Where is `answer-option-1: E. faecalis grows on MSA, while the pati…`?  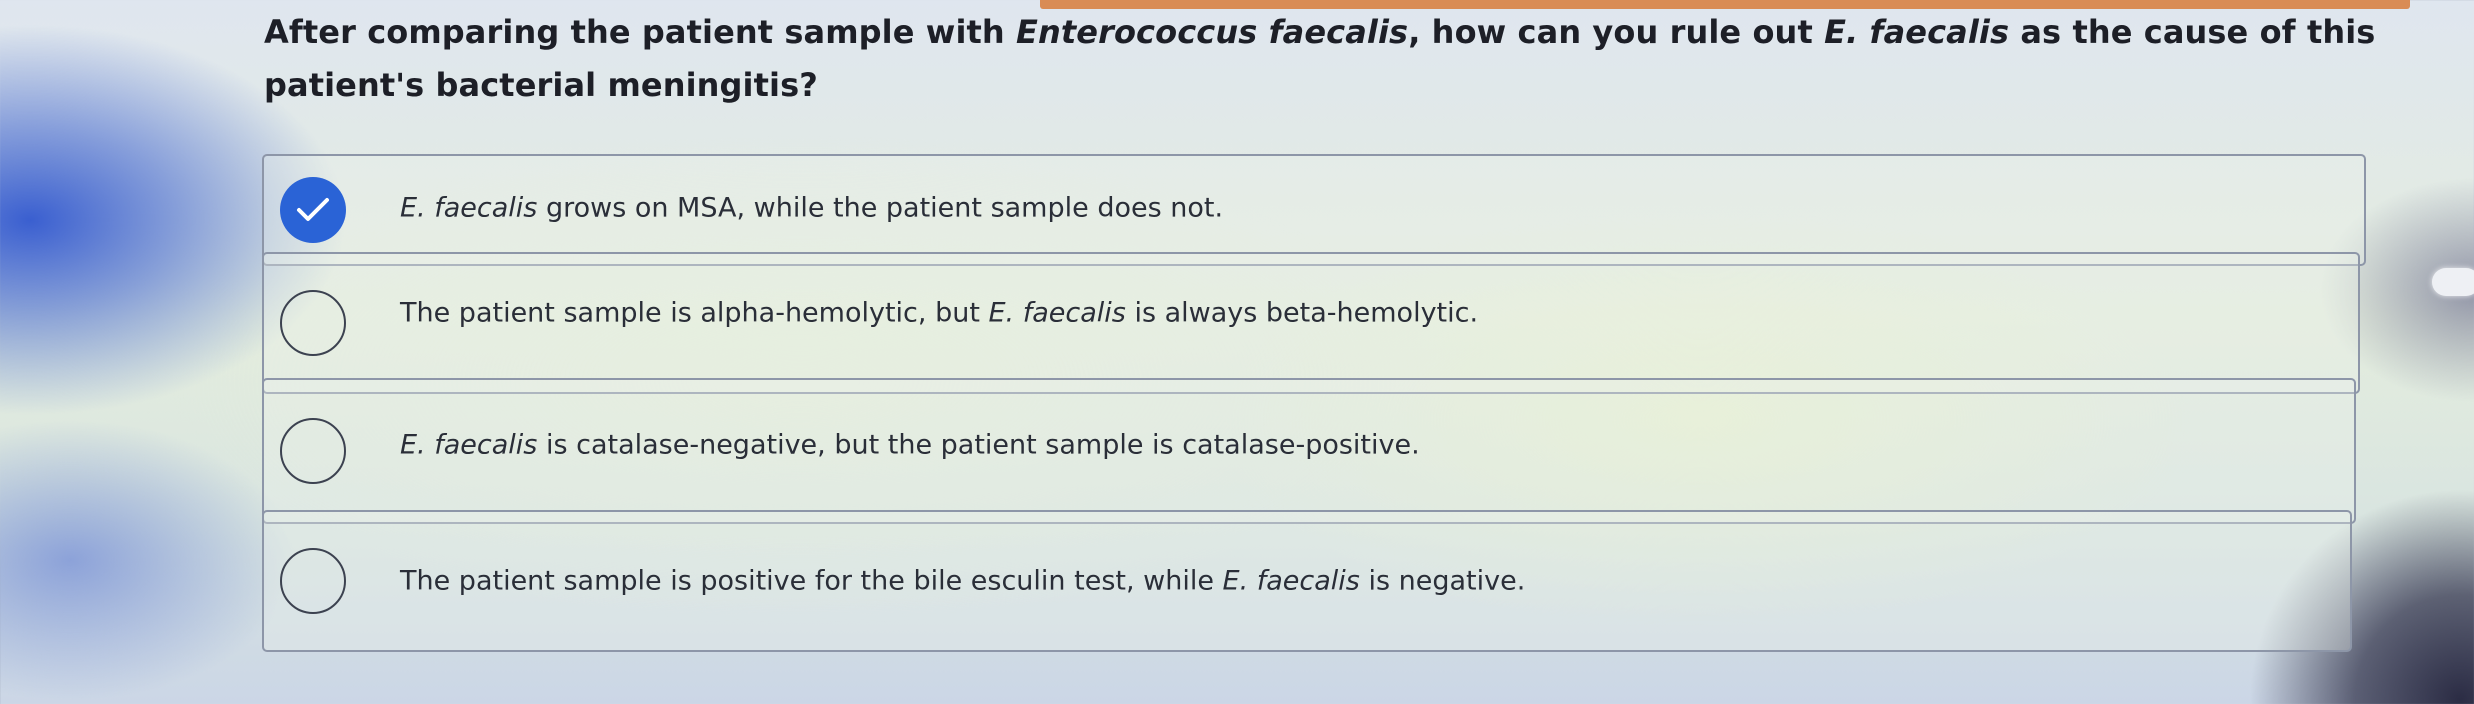 answer-option-1: E. faecalis grows on MSA, while the pati… is located at coordinates (1314, 210).